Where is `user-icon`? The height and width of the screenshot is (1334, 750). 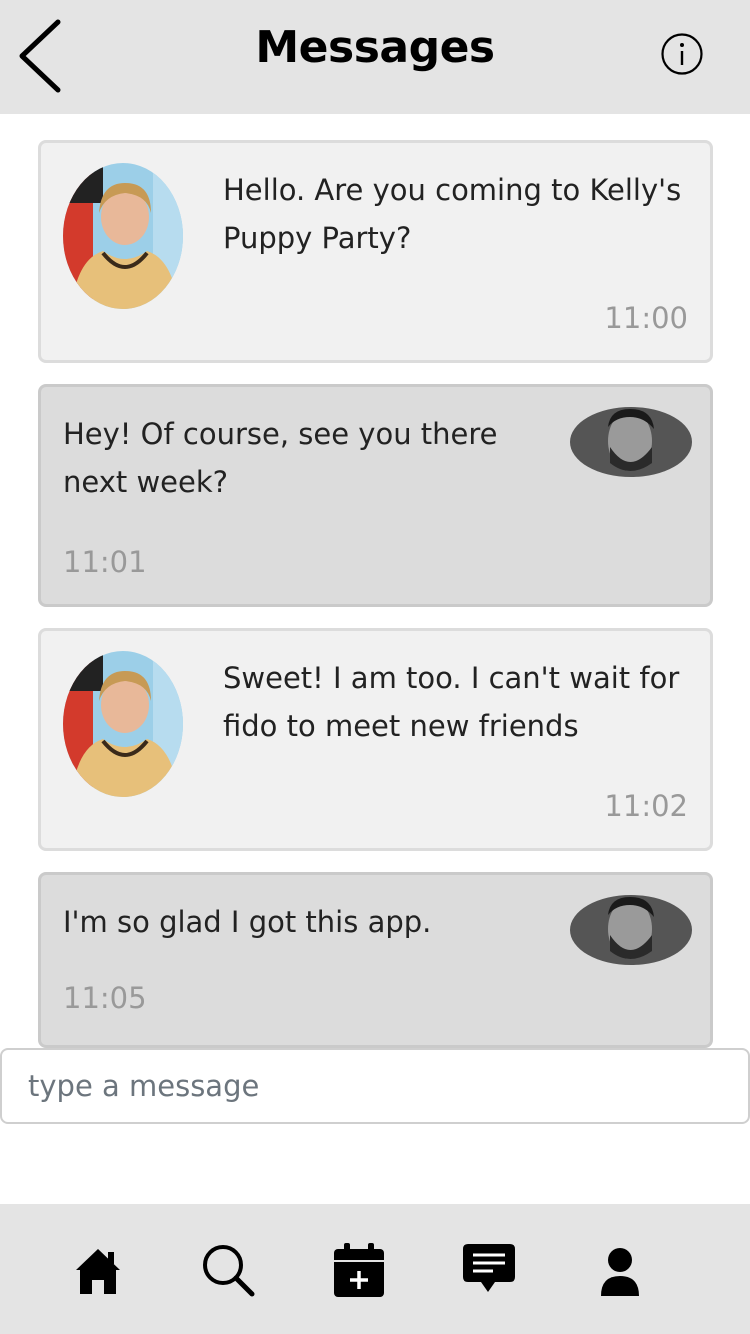
user-icon is located at coordinates (620, 1272).